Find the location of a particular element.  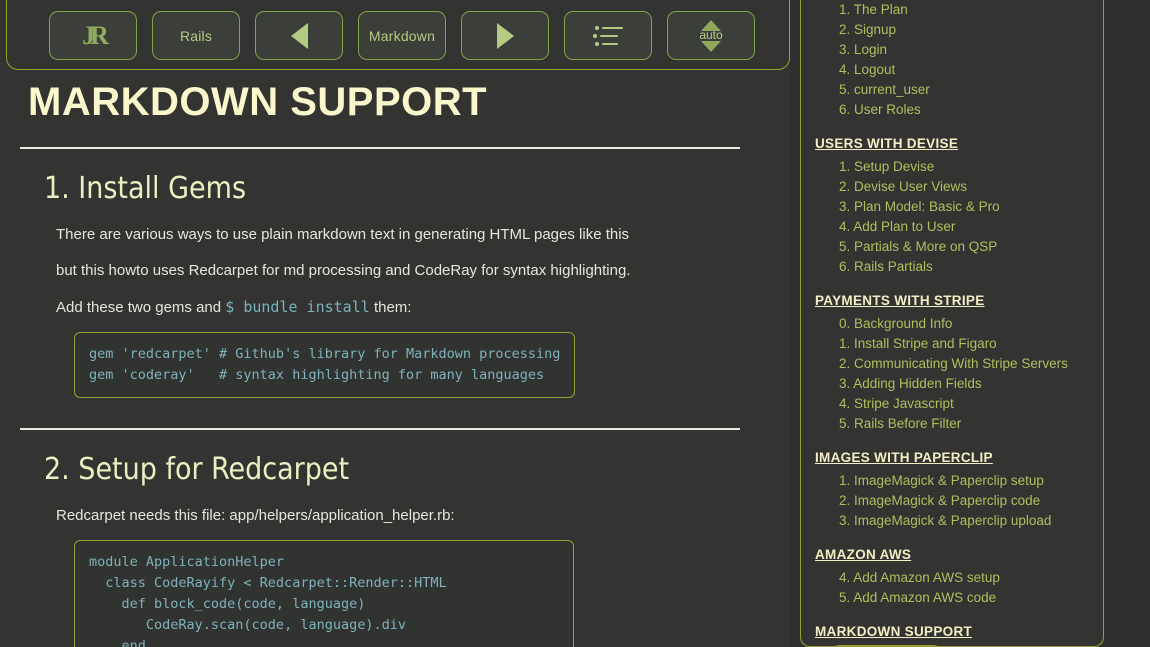

title-divider is located at coordinates (380, 148).